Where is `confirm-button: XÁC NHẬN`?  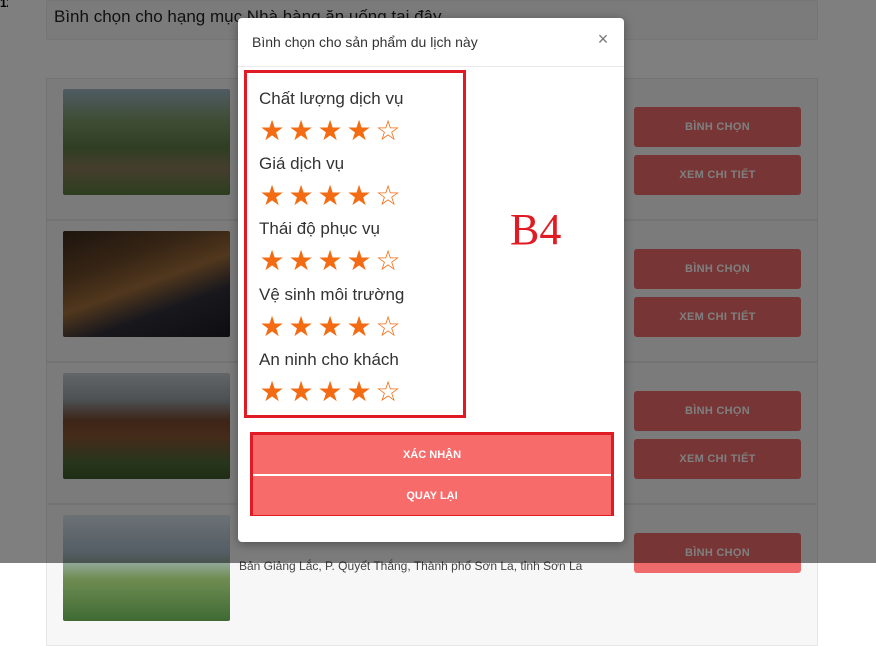 confirm-button: XÁC NHẬN is located at coordinates (432, 454).